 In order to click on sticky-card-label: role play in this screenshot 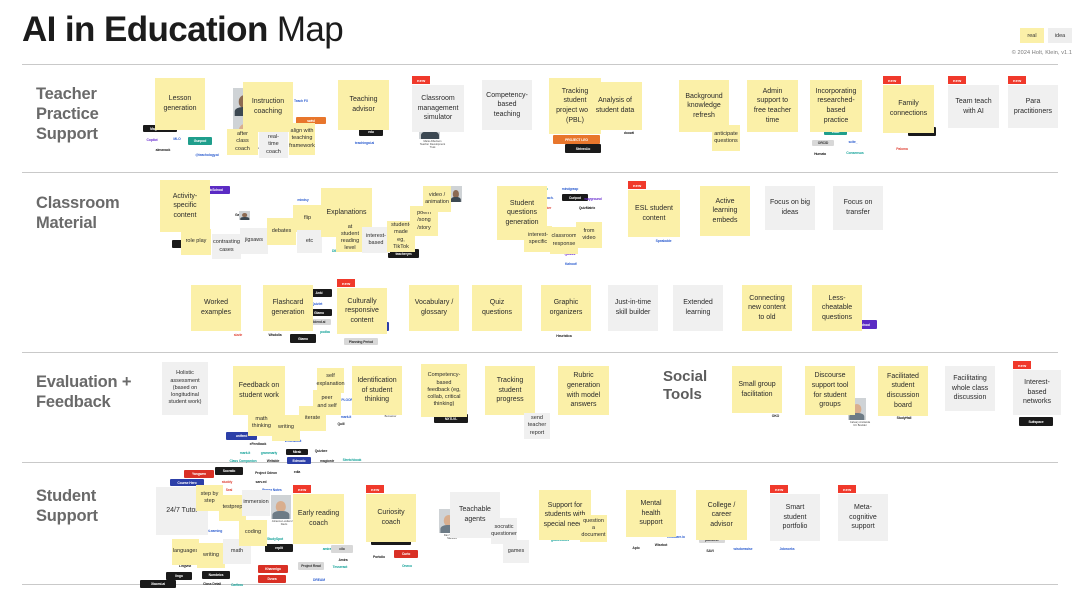, I will do `click(196, 242)`.